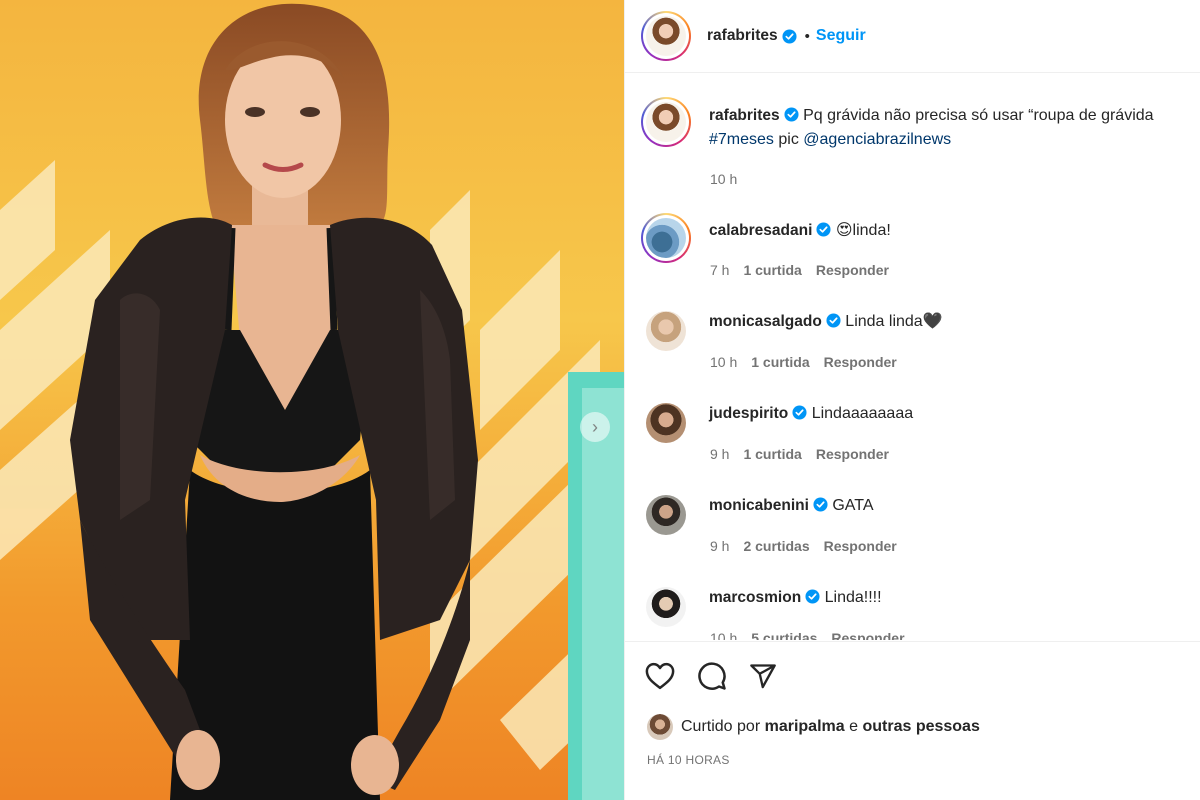  I want to click on caption-meta: 10 h, so click(730, 179).